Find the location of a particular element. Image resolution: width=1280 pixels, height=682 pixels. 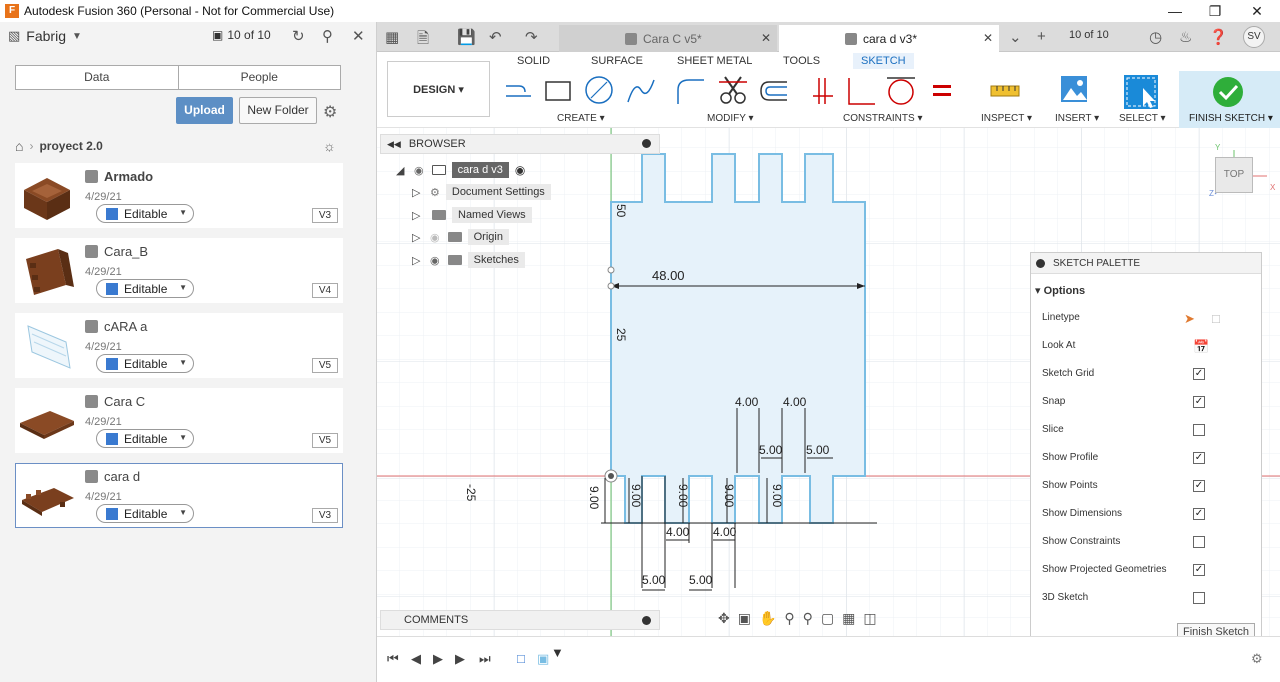

chevron-down-icon: ▼ is located at coordinates (77, 36).